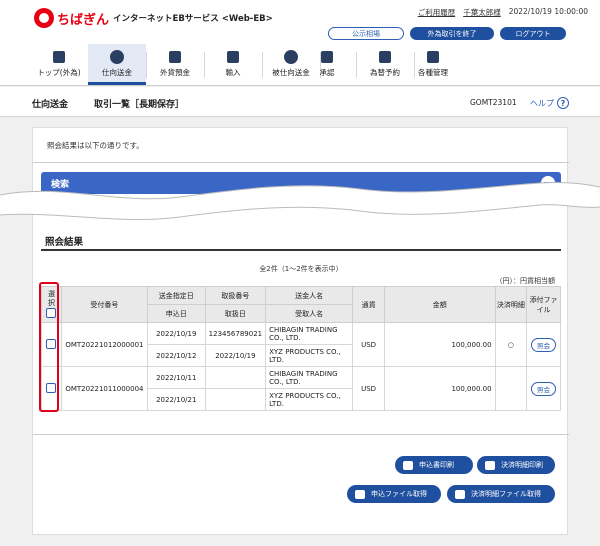  I want to click on col-handling-date: 取扱日, so click(235, 313).